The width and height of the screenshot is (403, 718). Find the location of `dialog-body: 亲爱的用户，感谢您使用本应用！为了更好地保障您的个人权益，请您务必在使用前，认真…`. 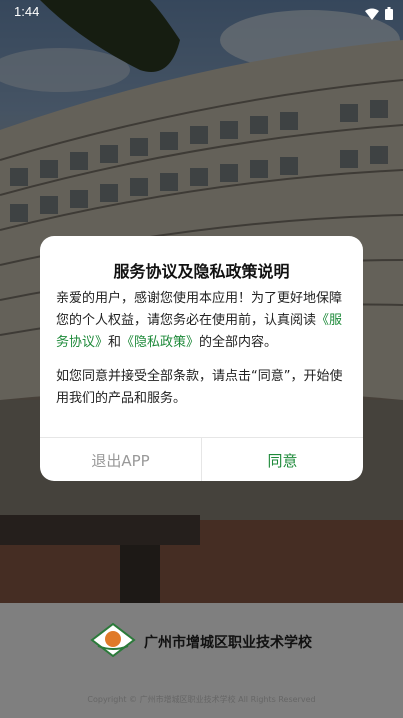

dialog-body: 亲爱的用户，感谢您使用本应用！为了更好地保障您的个人权益，请您务必在使用前，认真… is located at coordinates (202, 355).